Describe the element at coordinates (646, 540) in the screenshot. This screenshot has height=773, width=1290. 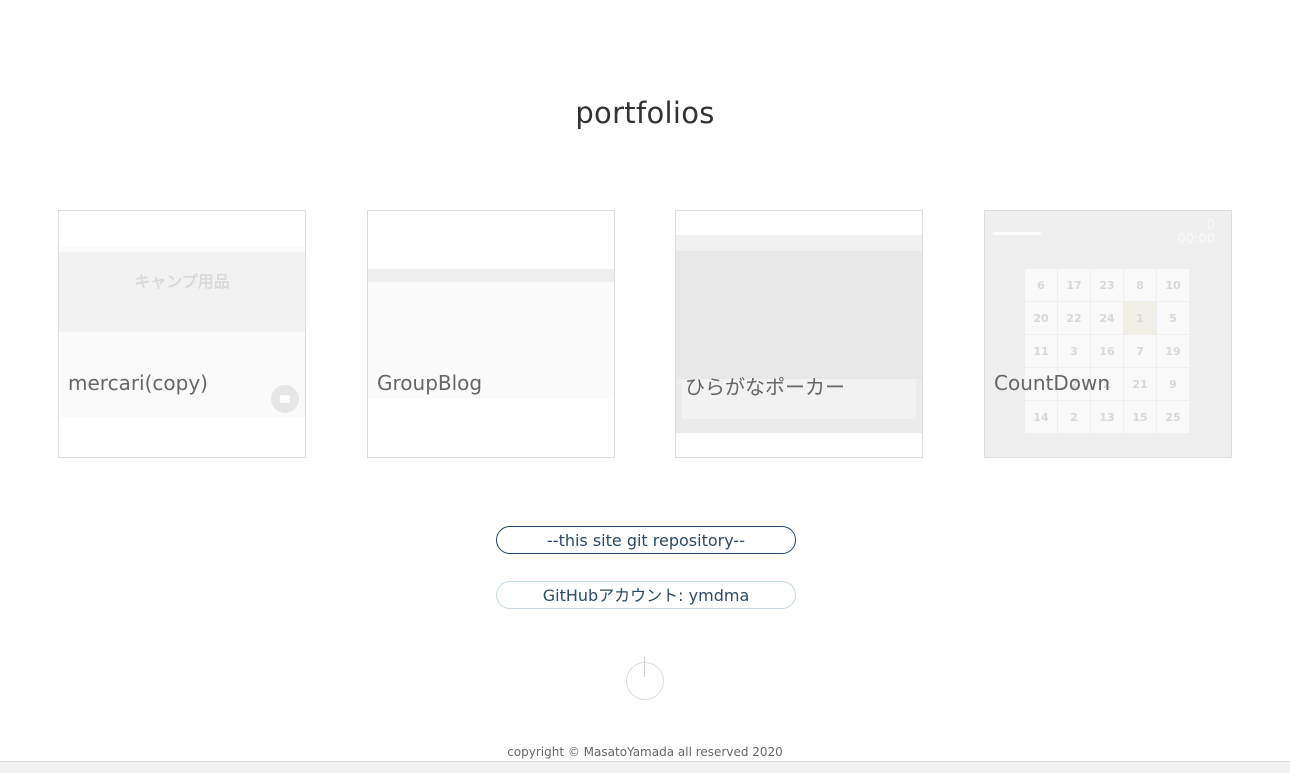
I see `site-repository-link: --this site git repository--` at that location.